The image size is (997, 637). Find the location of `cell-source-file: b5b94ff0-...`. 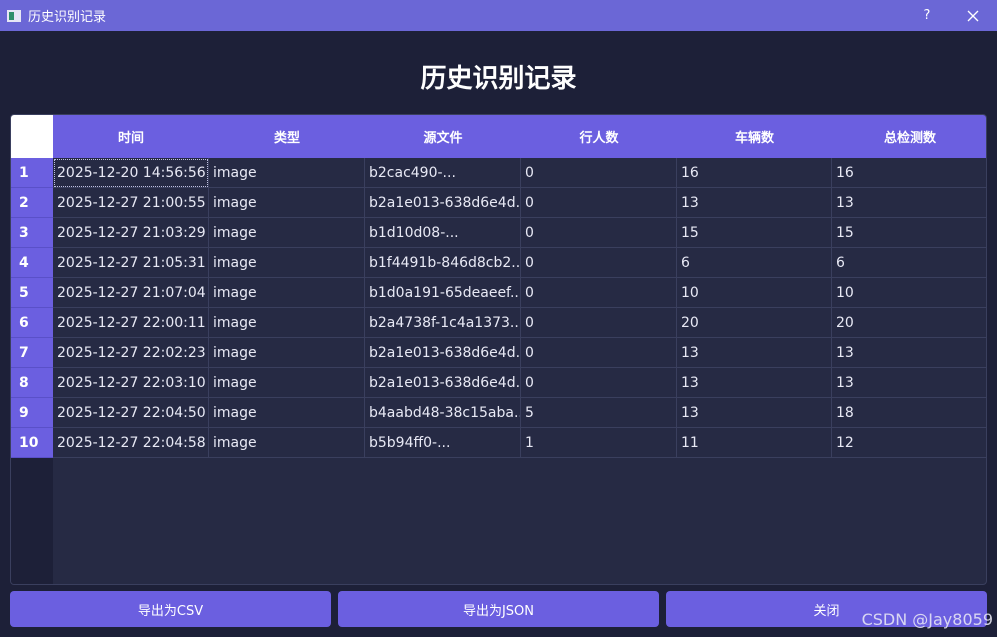

cell-source-file: b5b94ff0-... is located at coordinates (443, 443).